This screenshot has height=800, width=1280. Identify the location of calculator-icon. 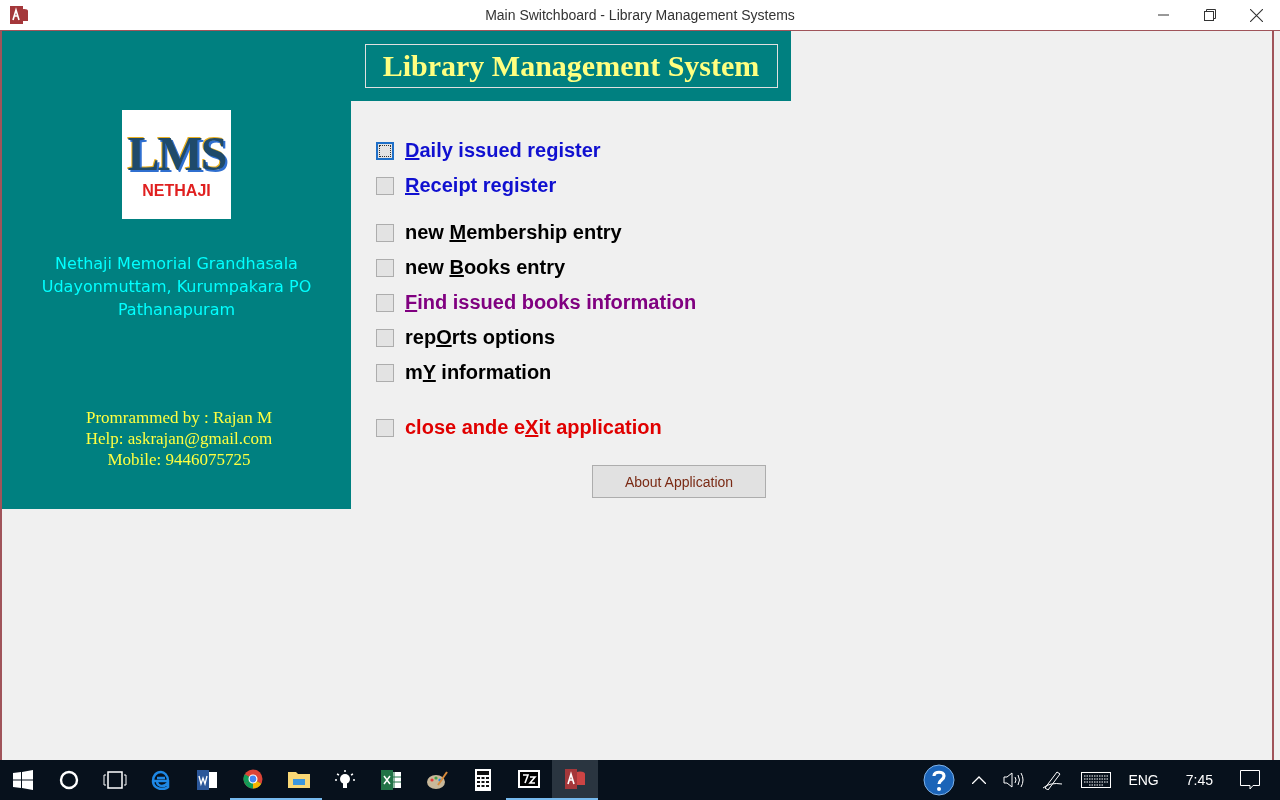
(483, 780).